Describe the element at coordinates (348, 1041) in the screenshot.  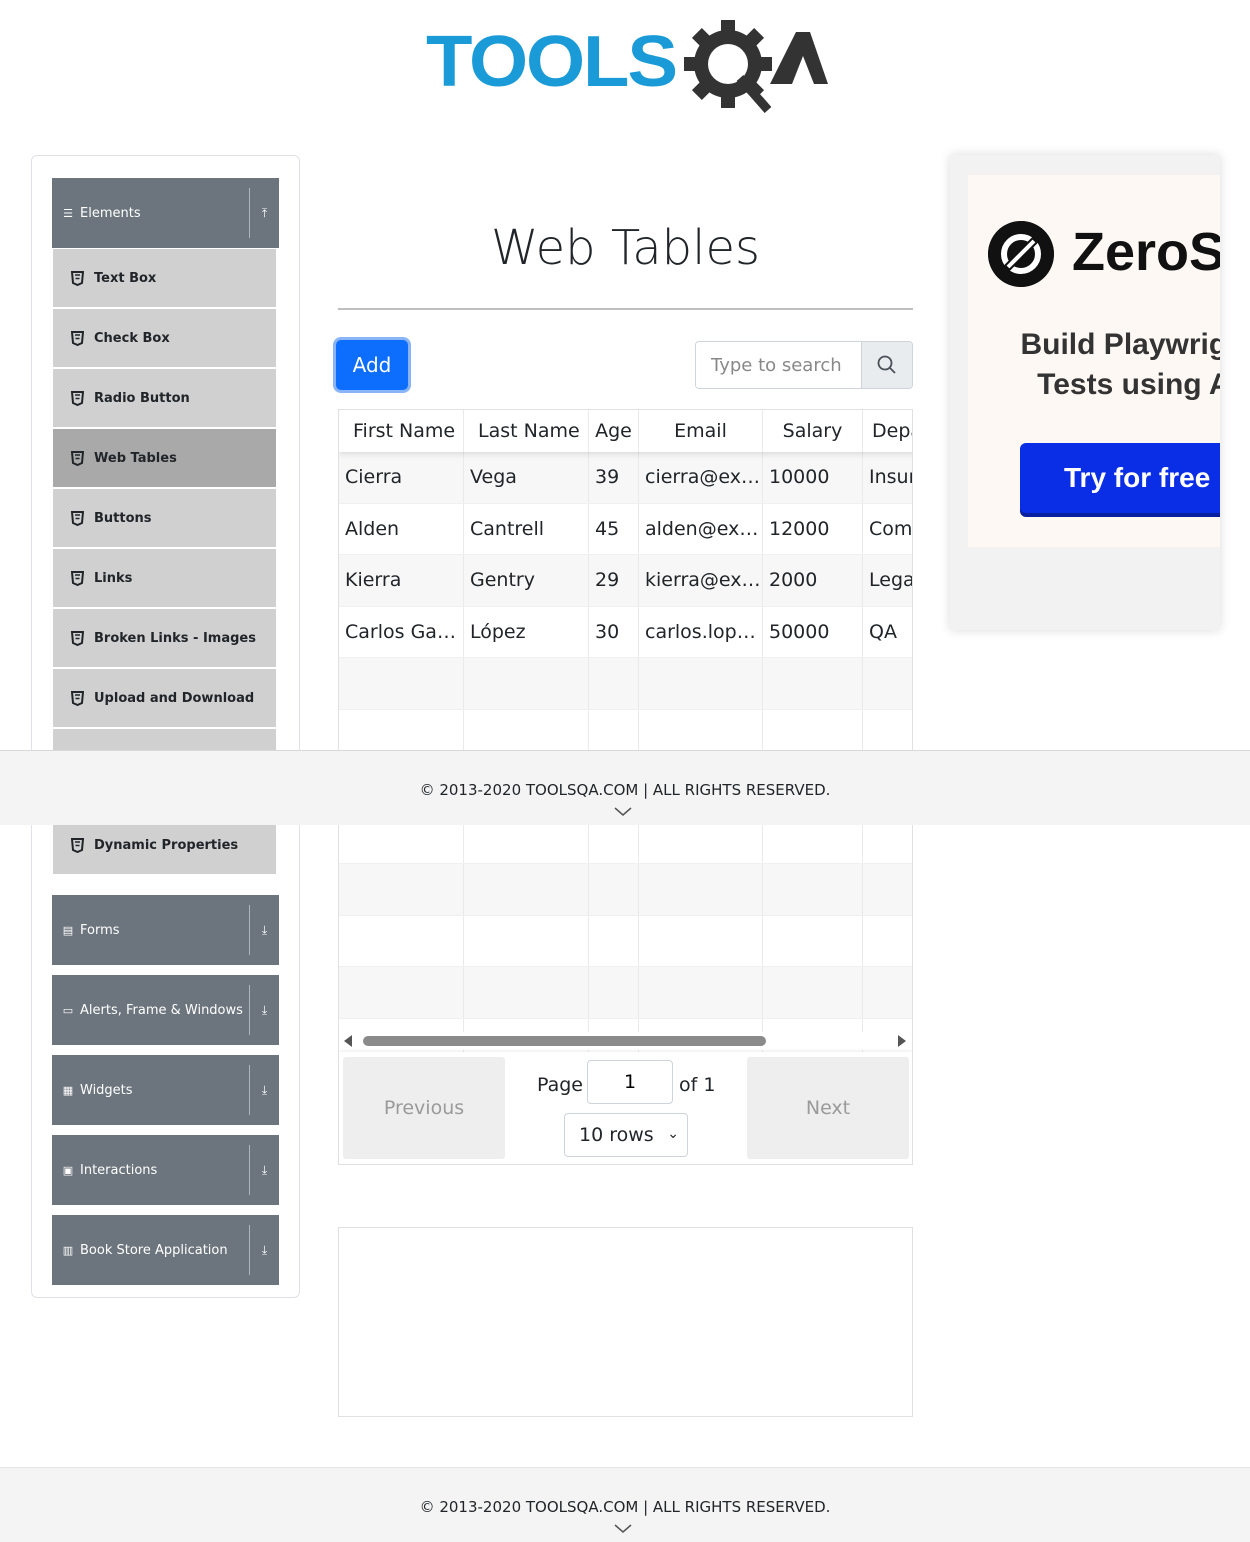
I see `scroll-left-icon` at that location.